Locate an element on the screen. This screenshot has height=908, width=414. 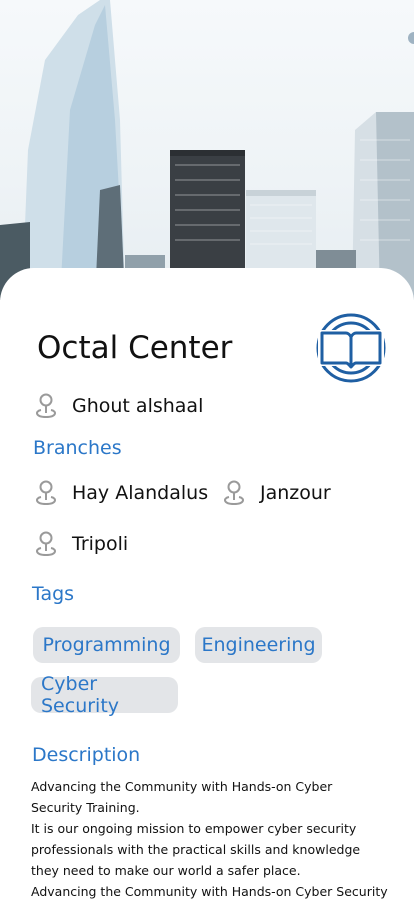
branch-label: Tripoli is located at coordinates (100, 543).